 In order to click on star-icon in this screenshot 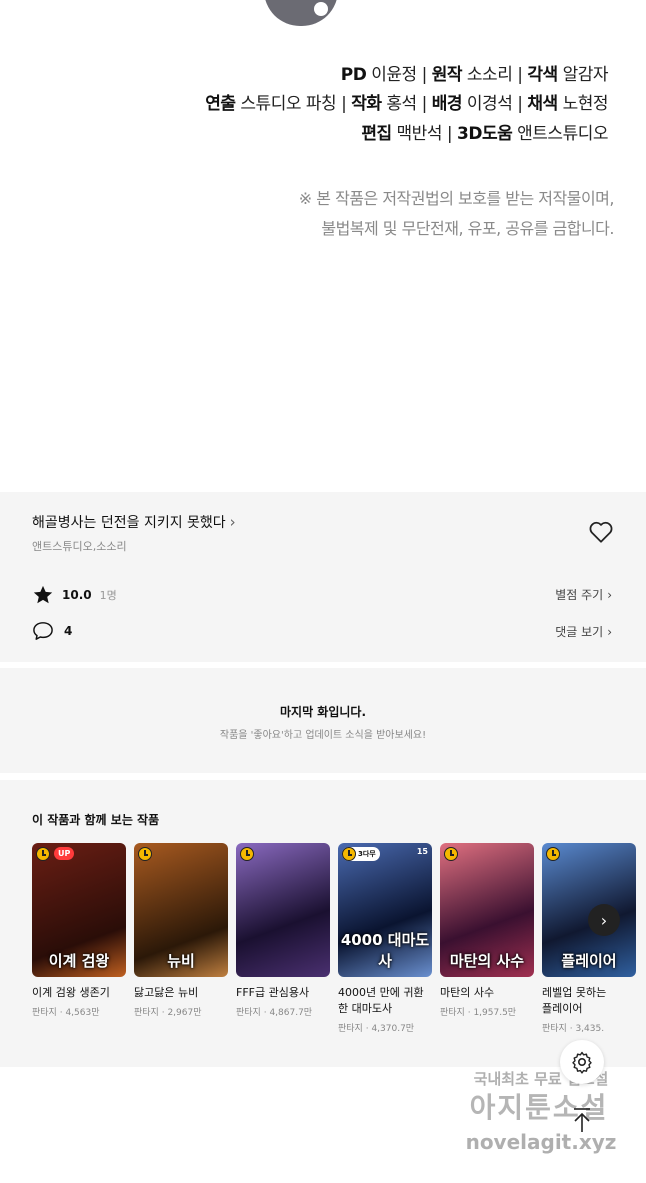, I will do `click(43, 594)`.